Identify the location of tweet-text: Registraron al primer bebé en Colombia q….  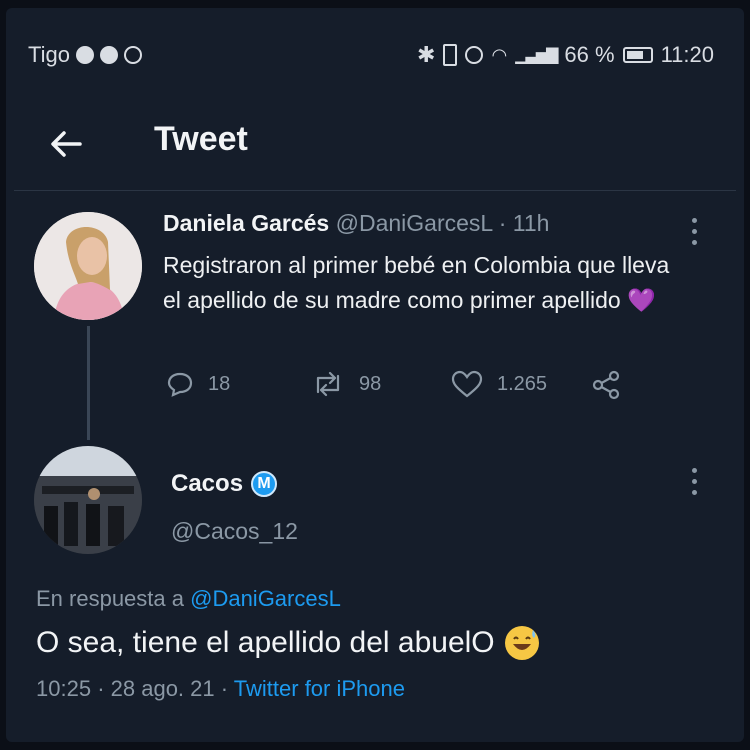
(423, 283).